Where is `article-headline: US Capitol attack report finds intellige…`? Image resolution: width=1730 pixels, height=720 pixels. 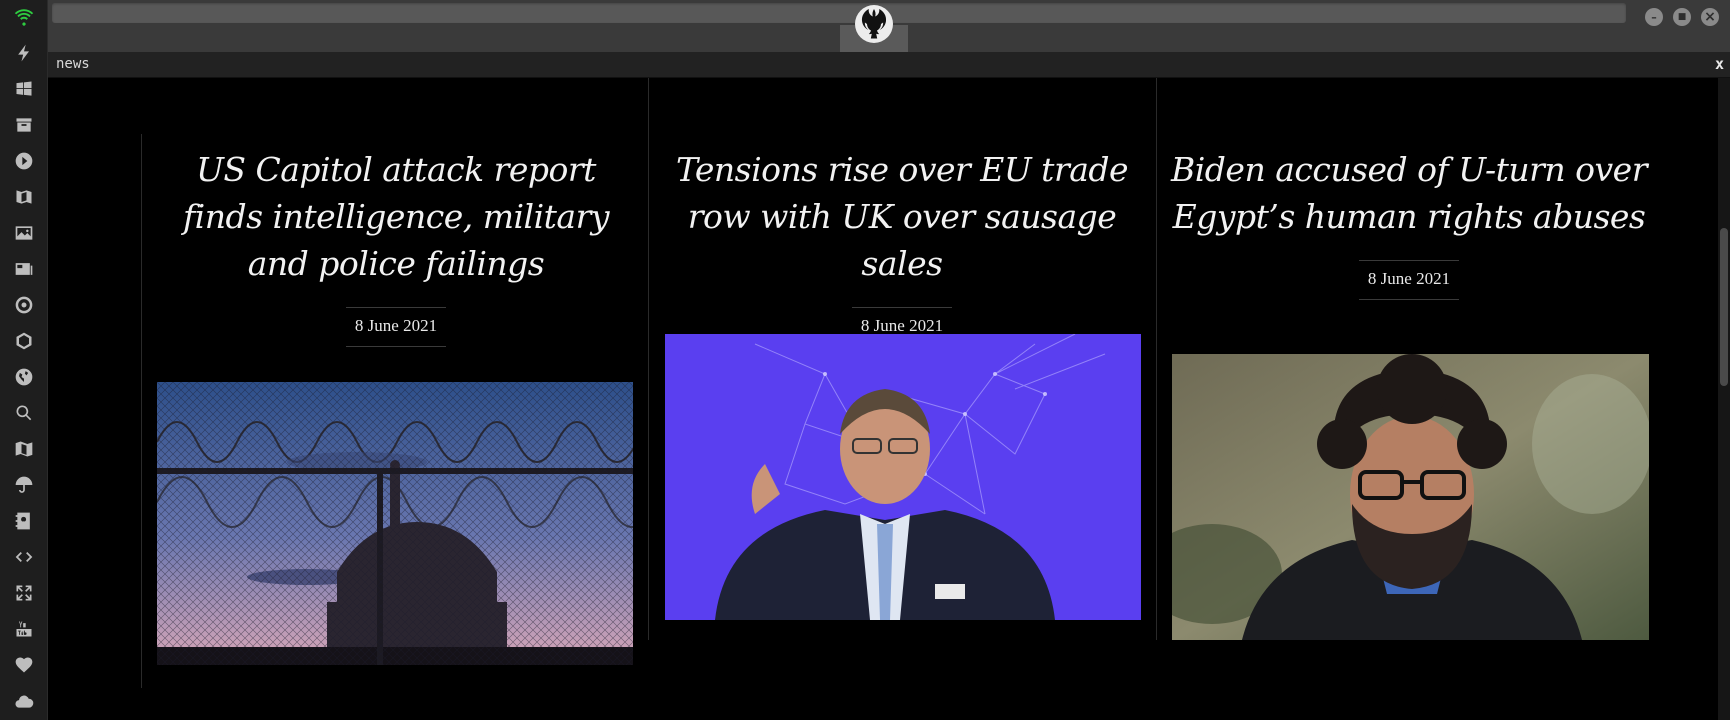
article-headline: US Capitol attack report finds intellige… is located at coordinates (396, 216).